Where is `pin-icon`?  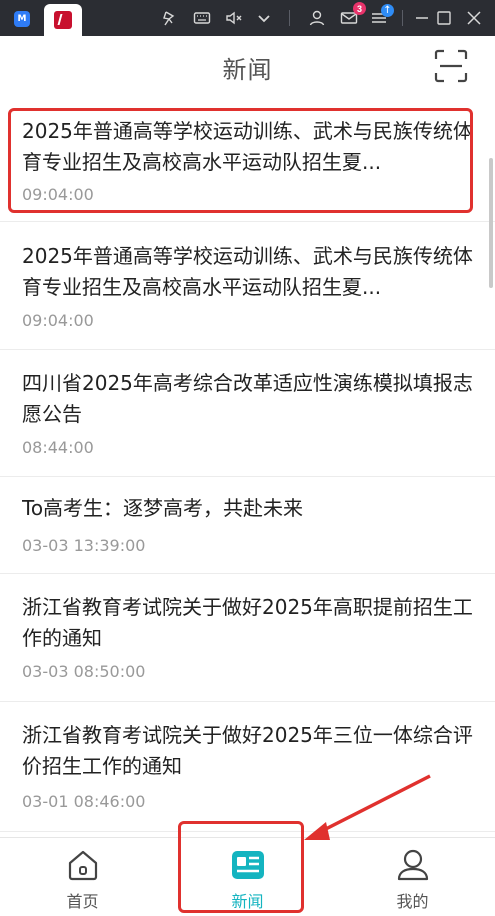
pin-icon is located at coordinates (169, 18).